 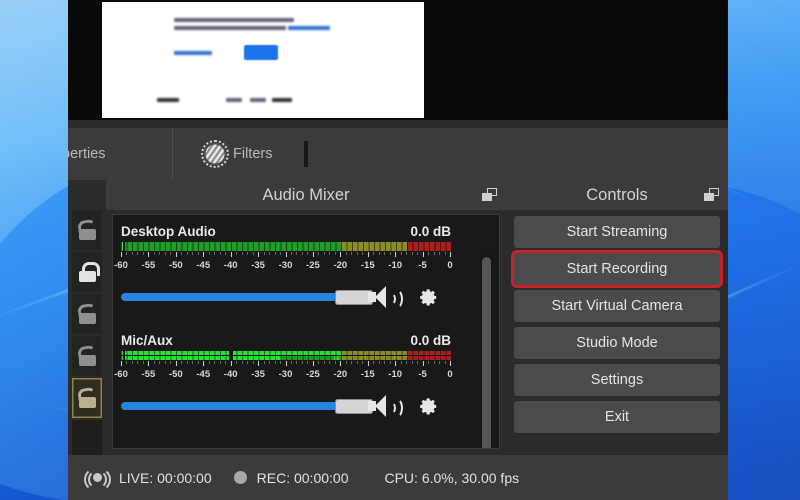 I want to click on button-label: Exit, so click(x=617, y=417).